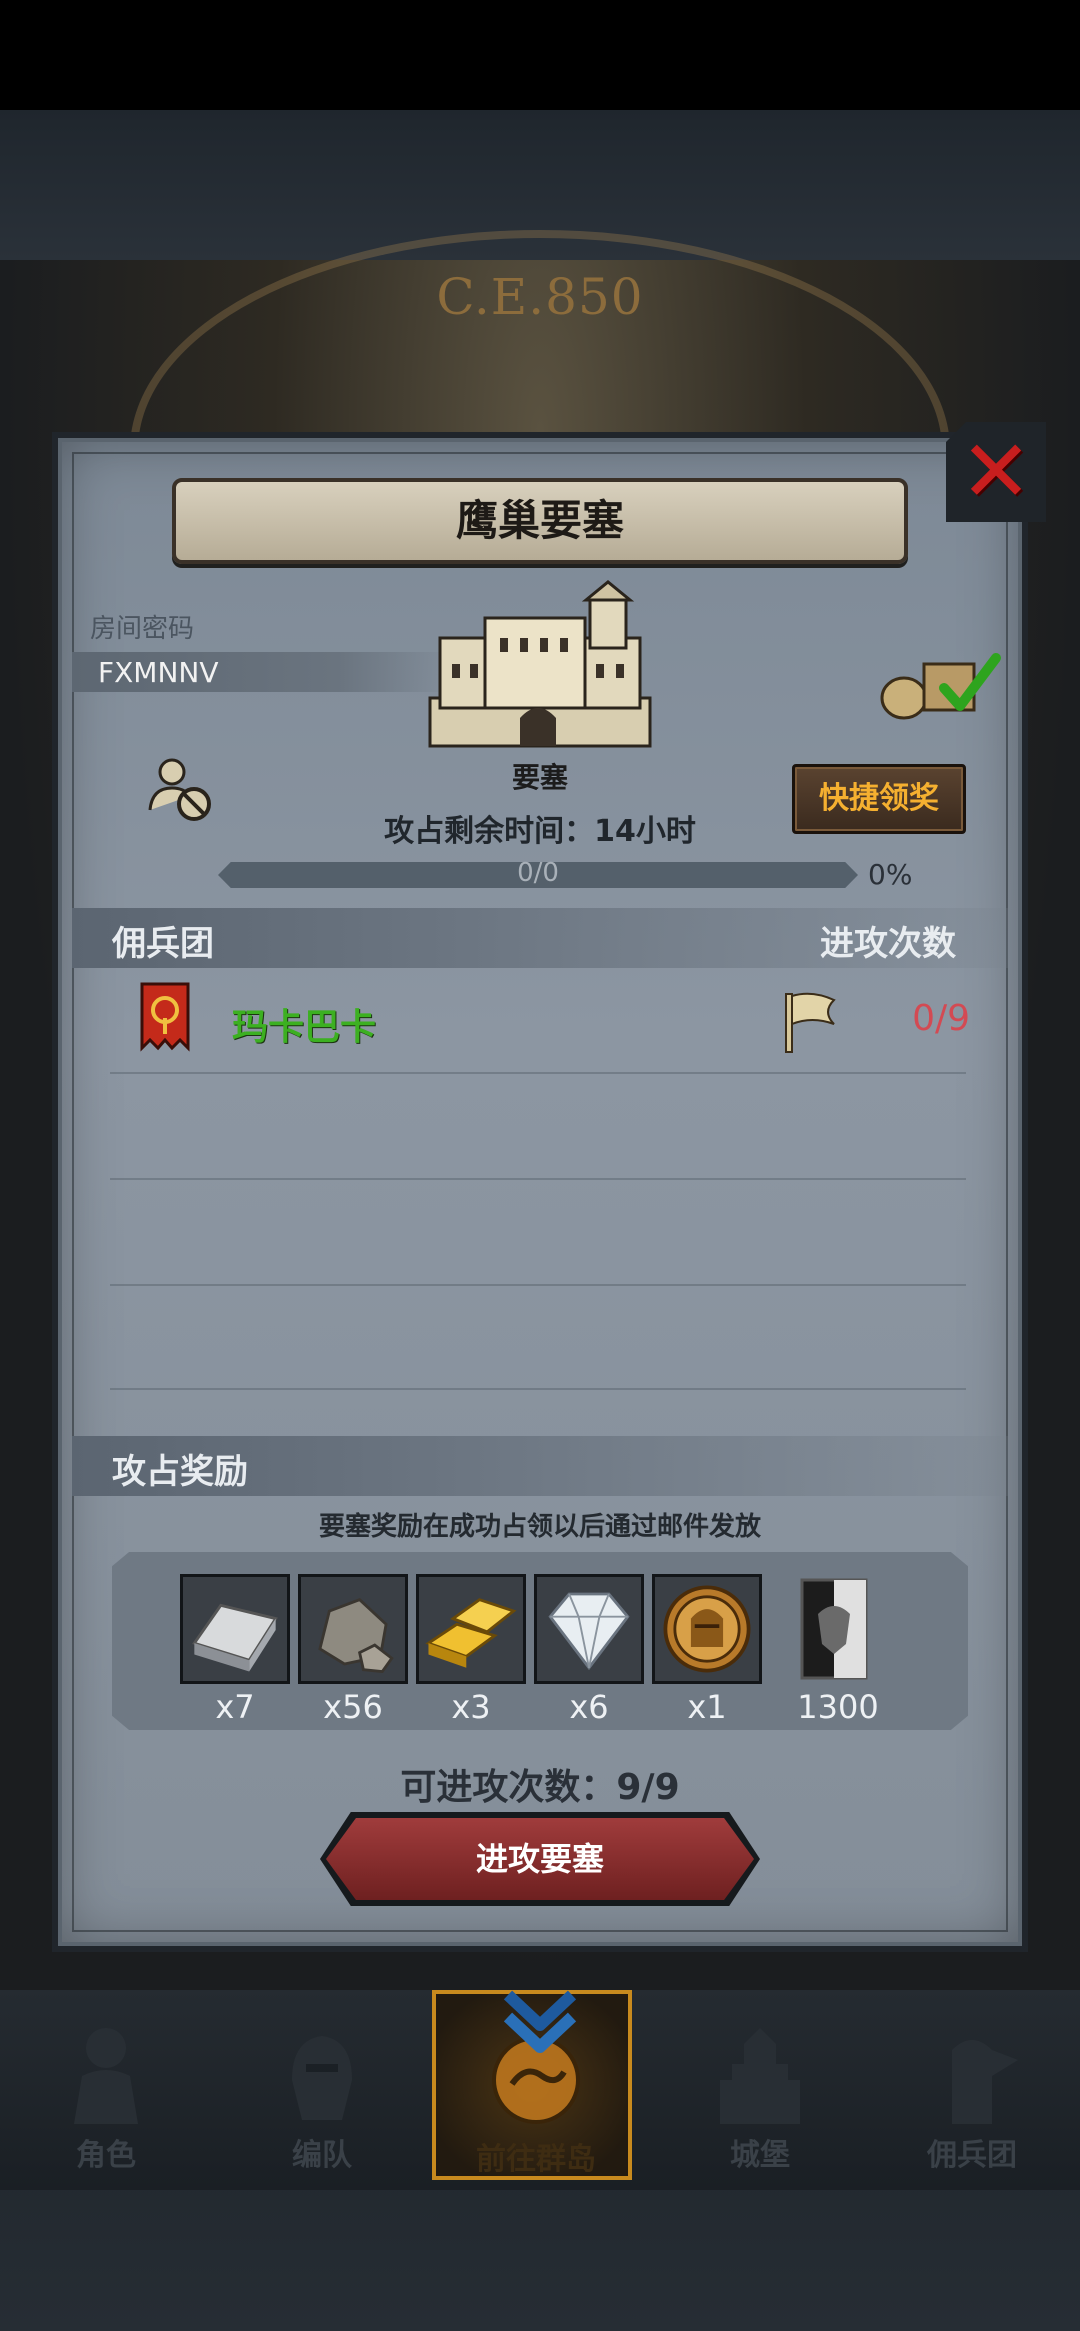 The height and width of the screenshot is (2331, 1080). What do you see at coordinates (810, 1022) in the screenshot?
I see `attack-flag-icon` at bounding box center [810, 1022].